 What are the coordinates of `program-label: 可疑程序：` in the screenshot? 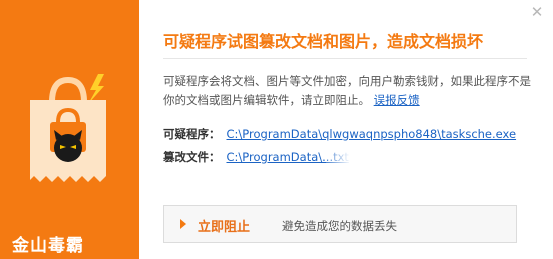 It's located at (192, 134).